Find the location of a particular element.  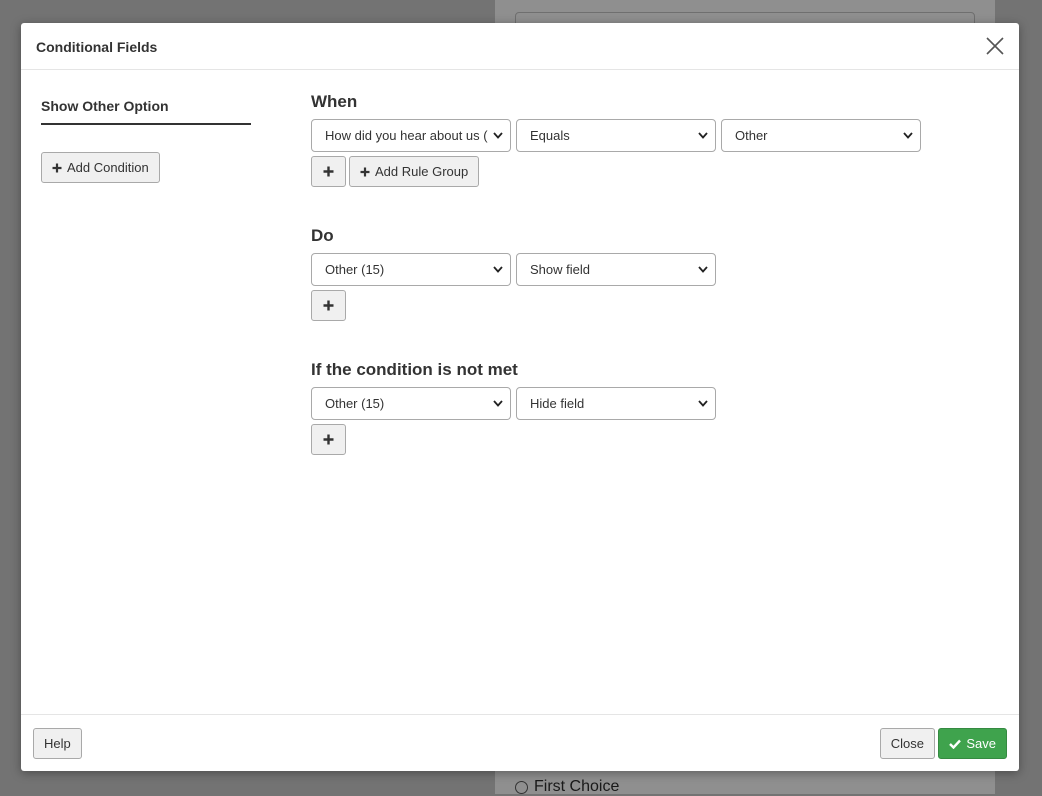

add-condition-label: Add Condition is located at coordinates (108, 167).